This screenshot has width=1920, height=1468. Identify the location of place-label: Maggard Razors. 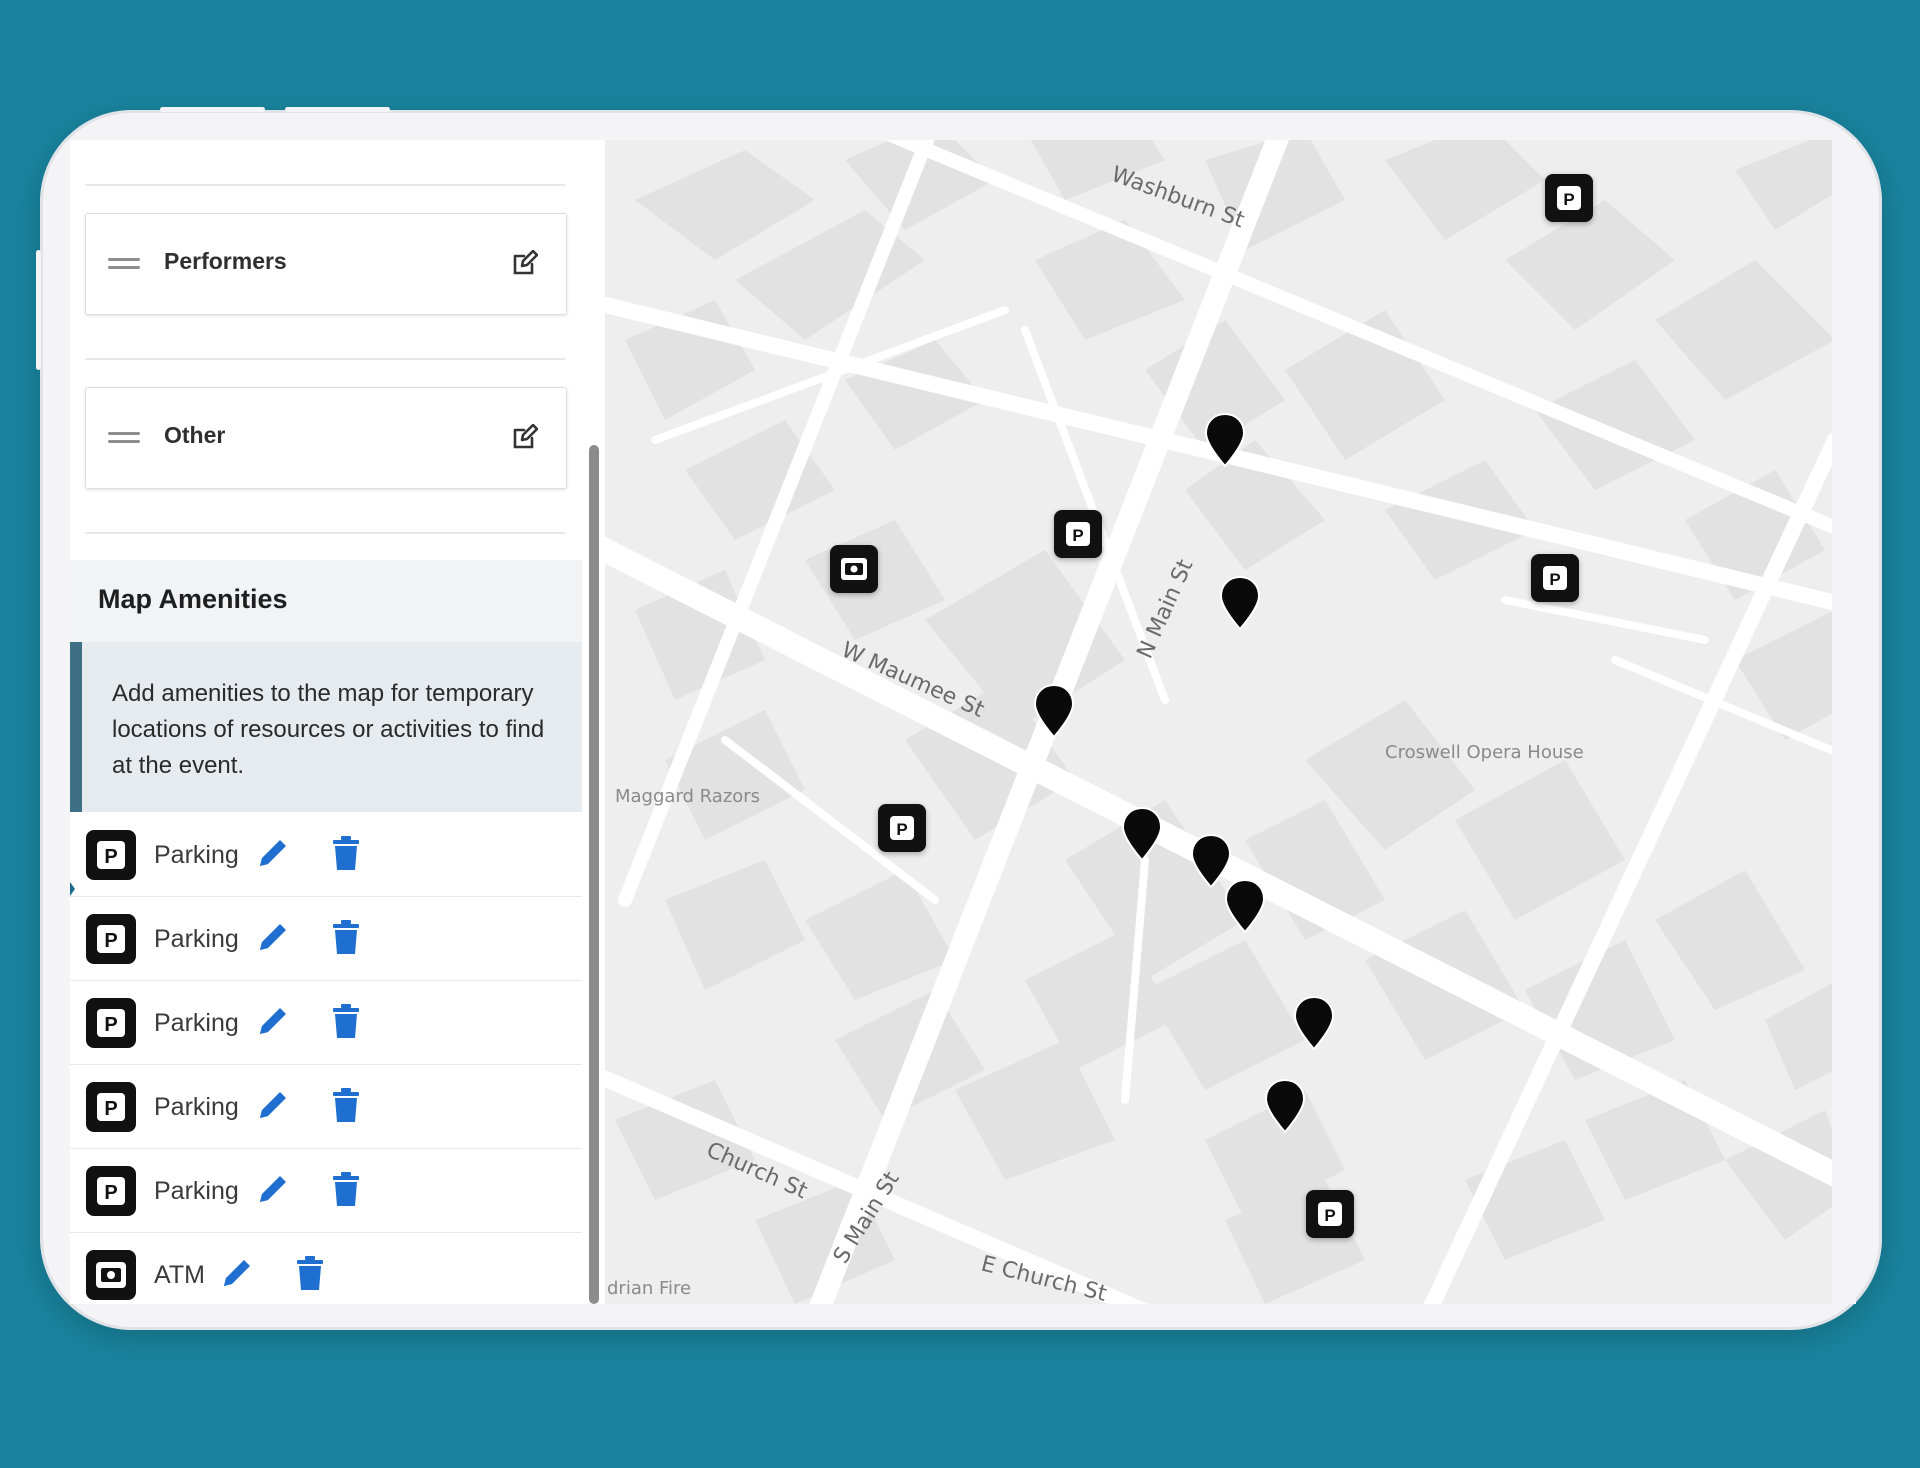
(687, 796).